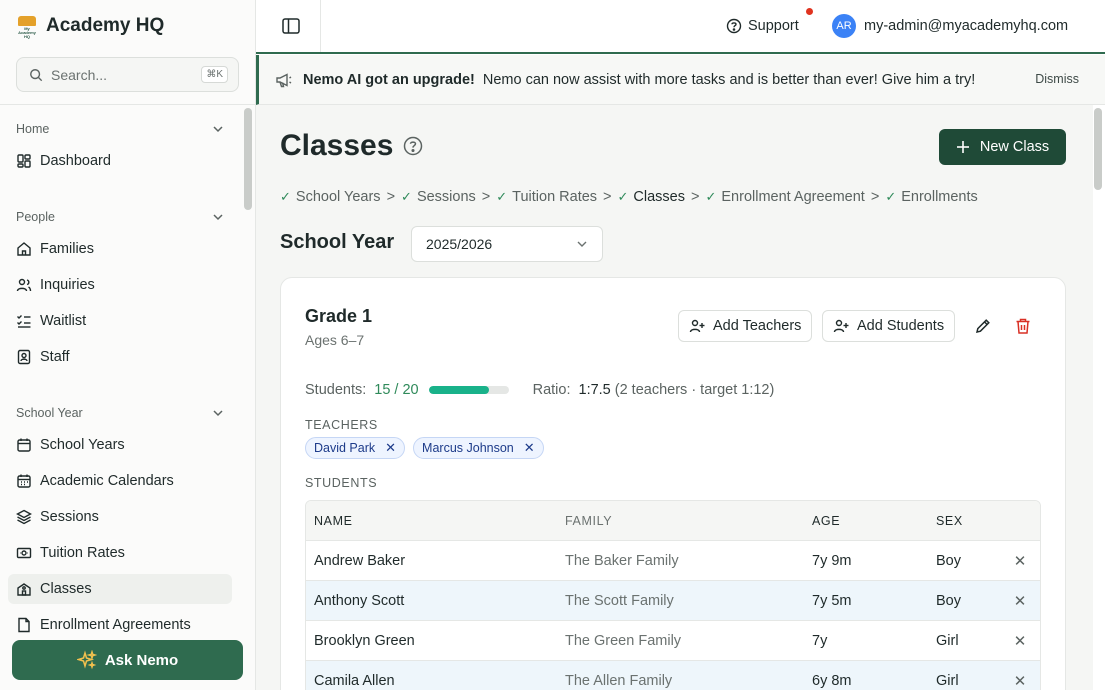 The height and width of the screenshot is (690, 1105). What do you see at coordinates (832, 600) in the screenshot?
I see `student-age: 7y 5m` at bounding box center [832, 600].